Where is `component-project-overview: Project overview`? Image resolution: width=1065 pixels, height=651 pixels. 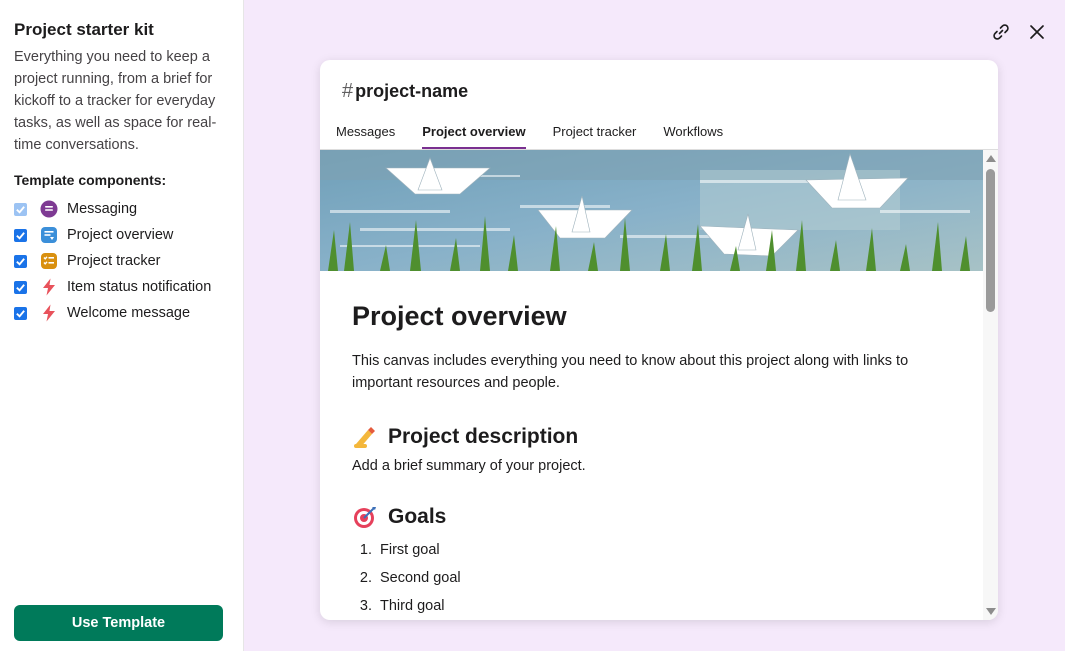 component-project-overview: Project overview is located at coordinates (121, 235).